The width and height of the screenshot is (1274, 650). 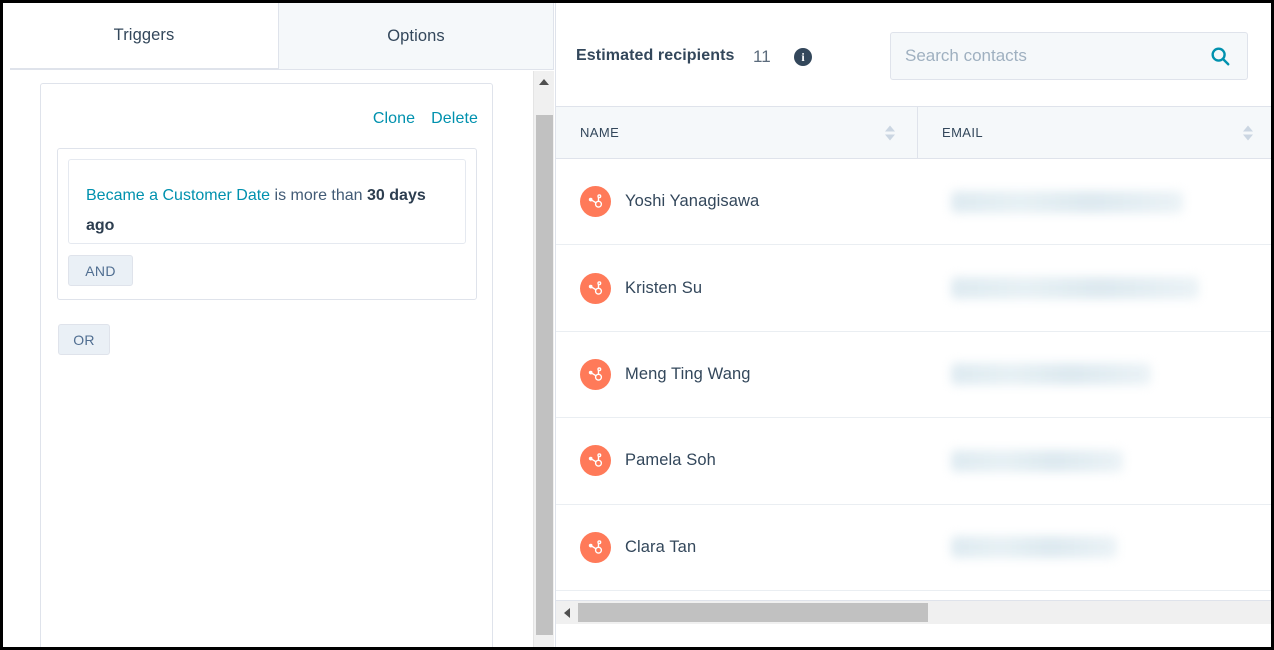 What do you see at coordinates (890, 132) in the screenshot?
I see `sort-arrows-name-icon` at bounding box center [890, 132].